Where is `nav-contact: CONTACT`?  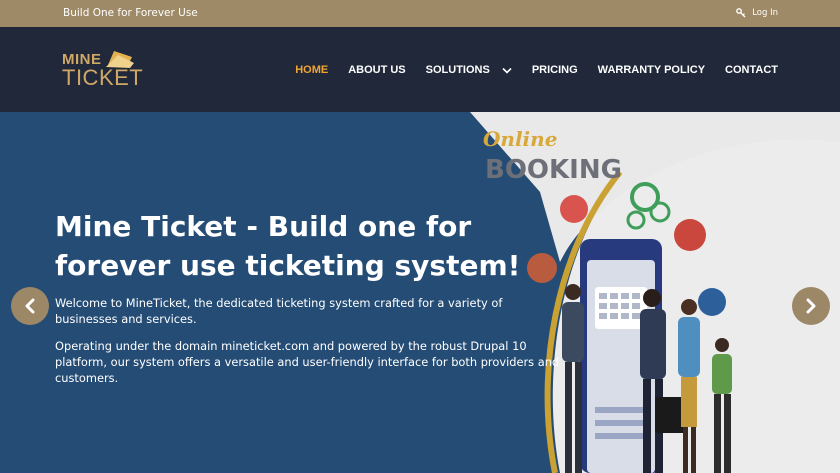 nav-contact: CONTACT is located at coordinates (751, 70).